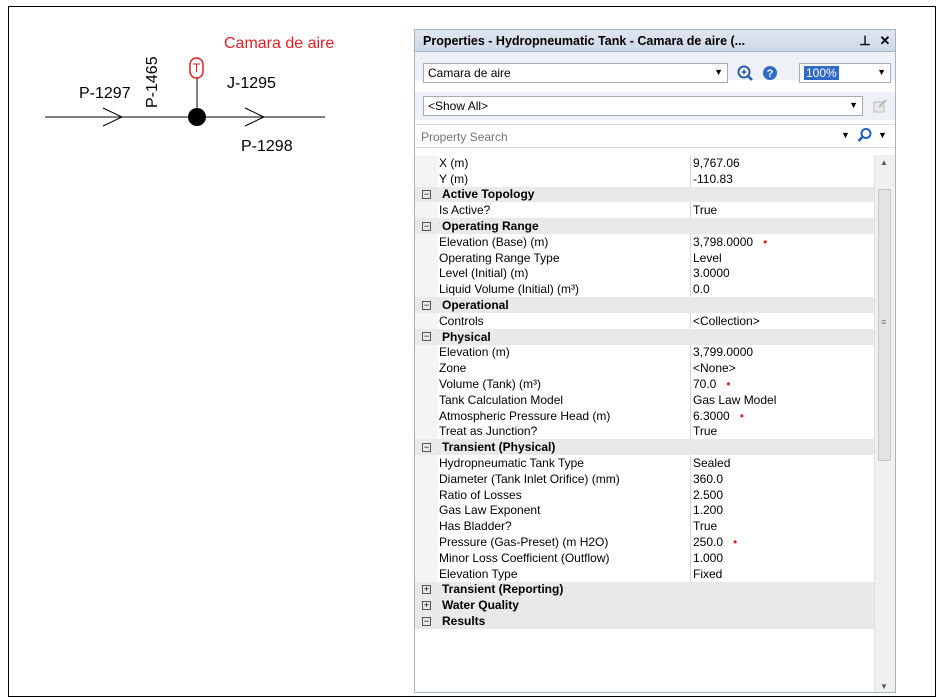  I want to click on property-value: 2.500, so click(783, 495).